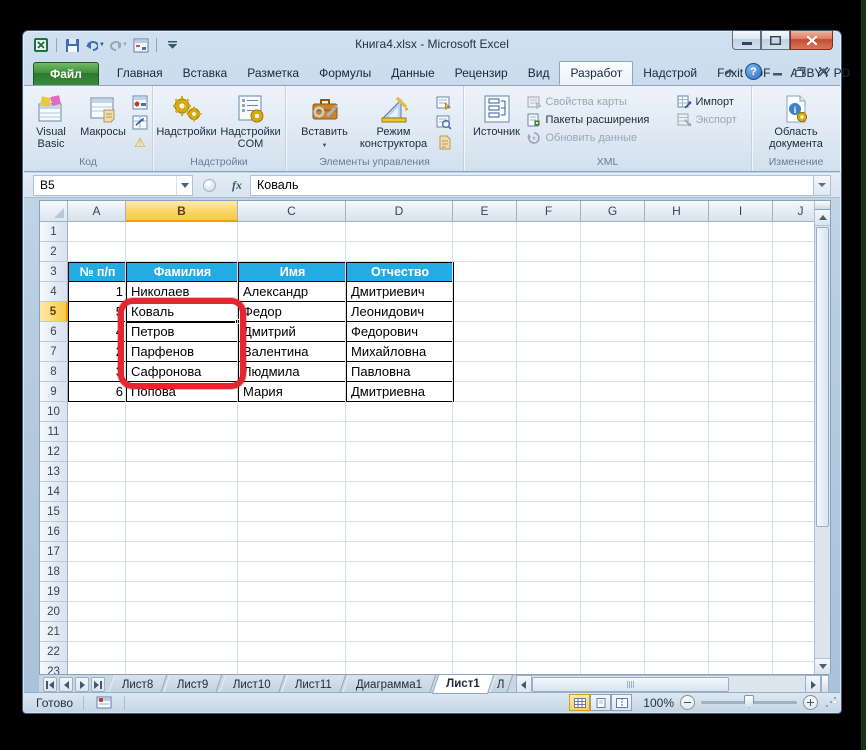 This screenshot has width=866, height=750. I want to click on table-header-cell: Имя, so click(293, 272).